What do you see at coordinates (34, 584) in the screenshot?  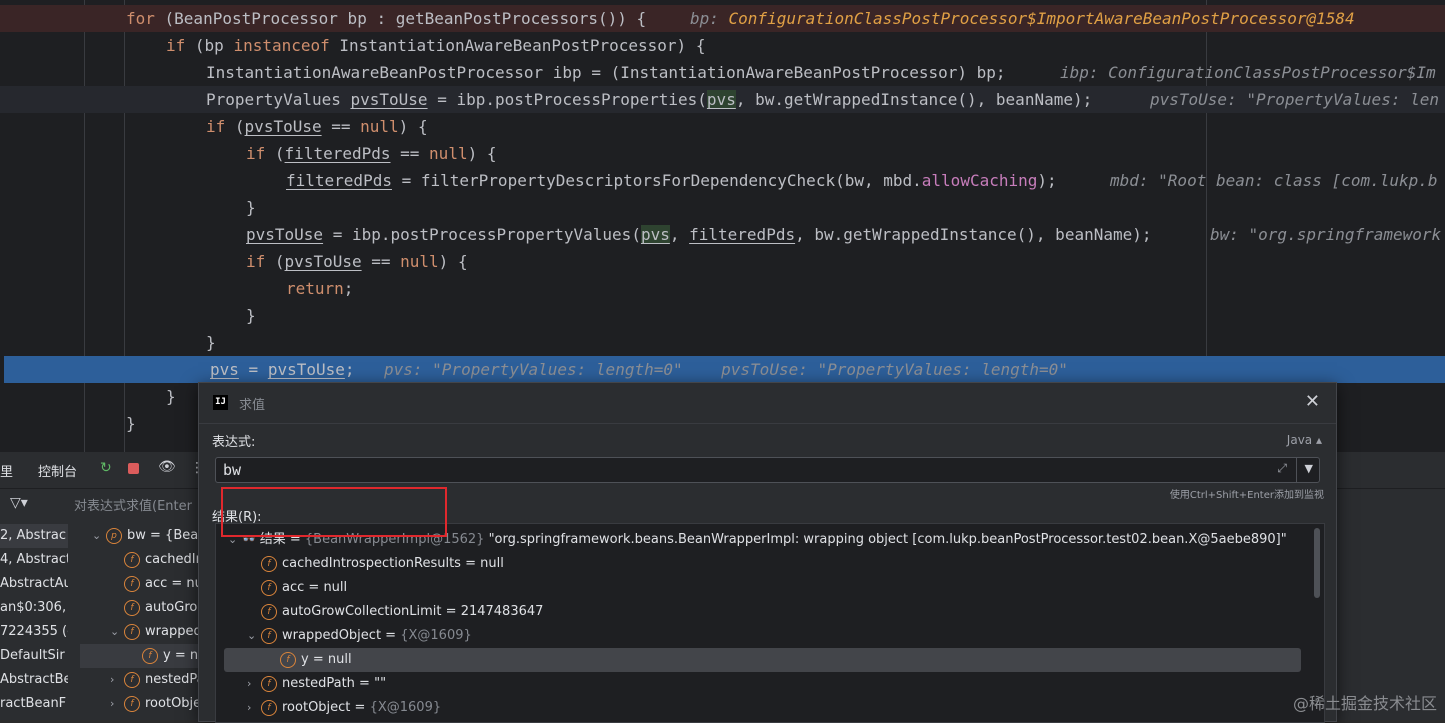 I see `stack-frame-item: AbstractAu` at bounding box center [34, 584].